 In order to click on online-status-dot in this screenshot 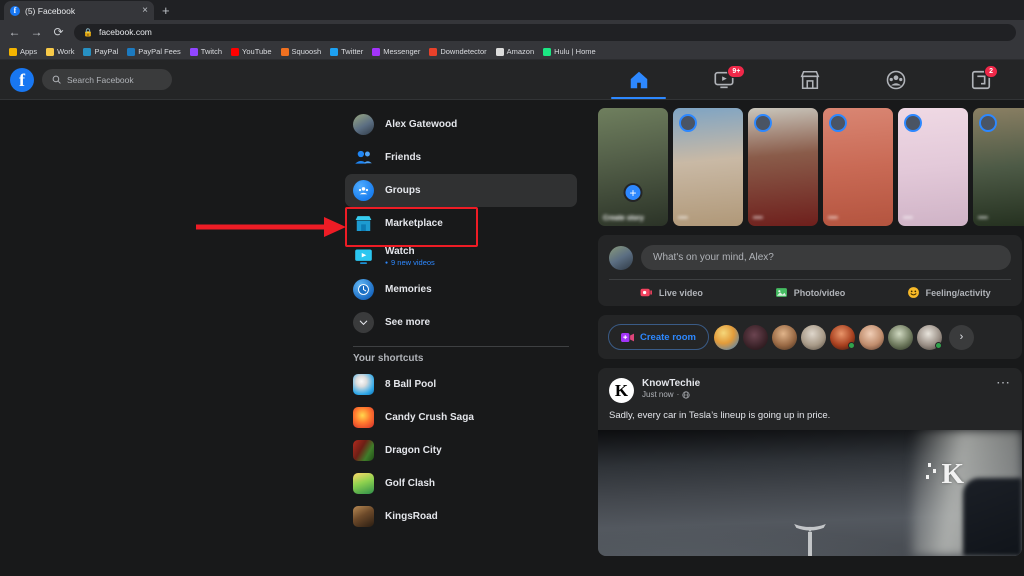, I will do `click(851, 345)`.